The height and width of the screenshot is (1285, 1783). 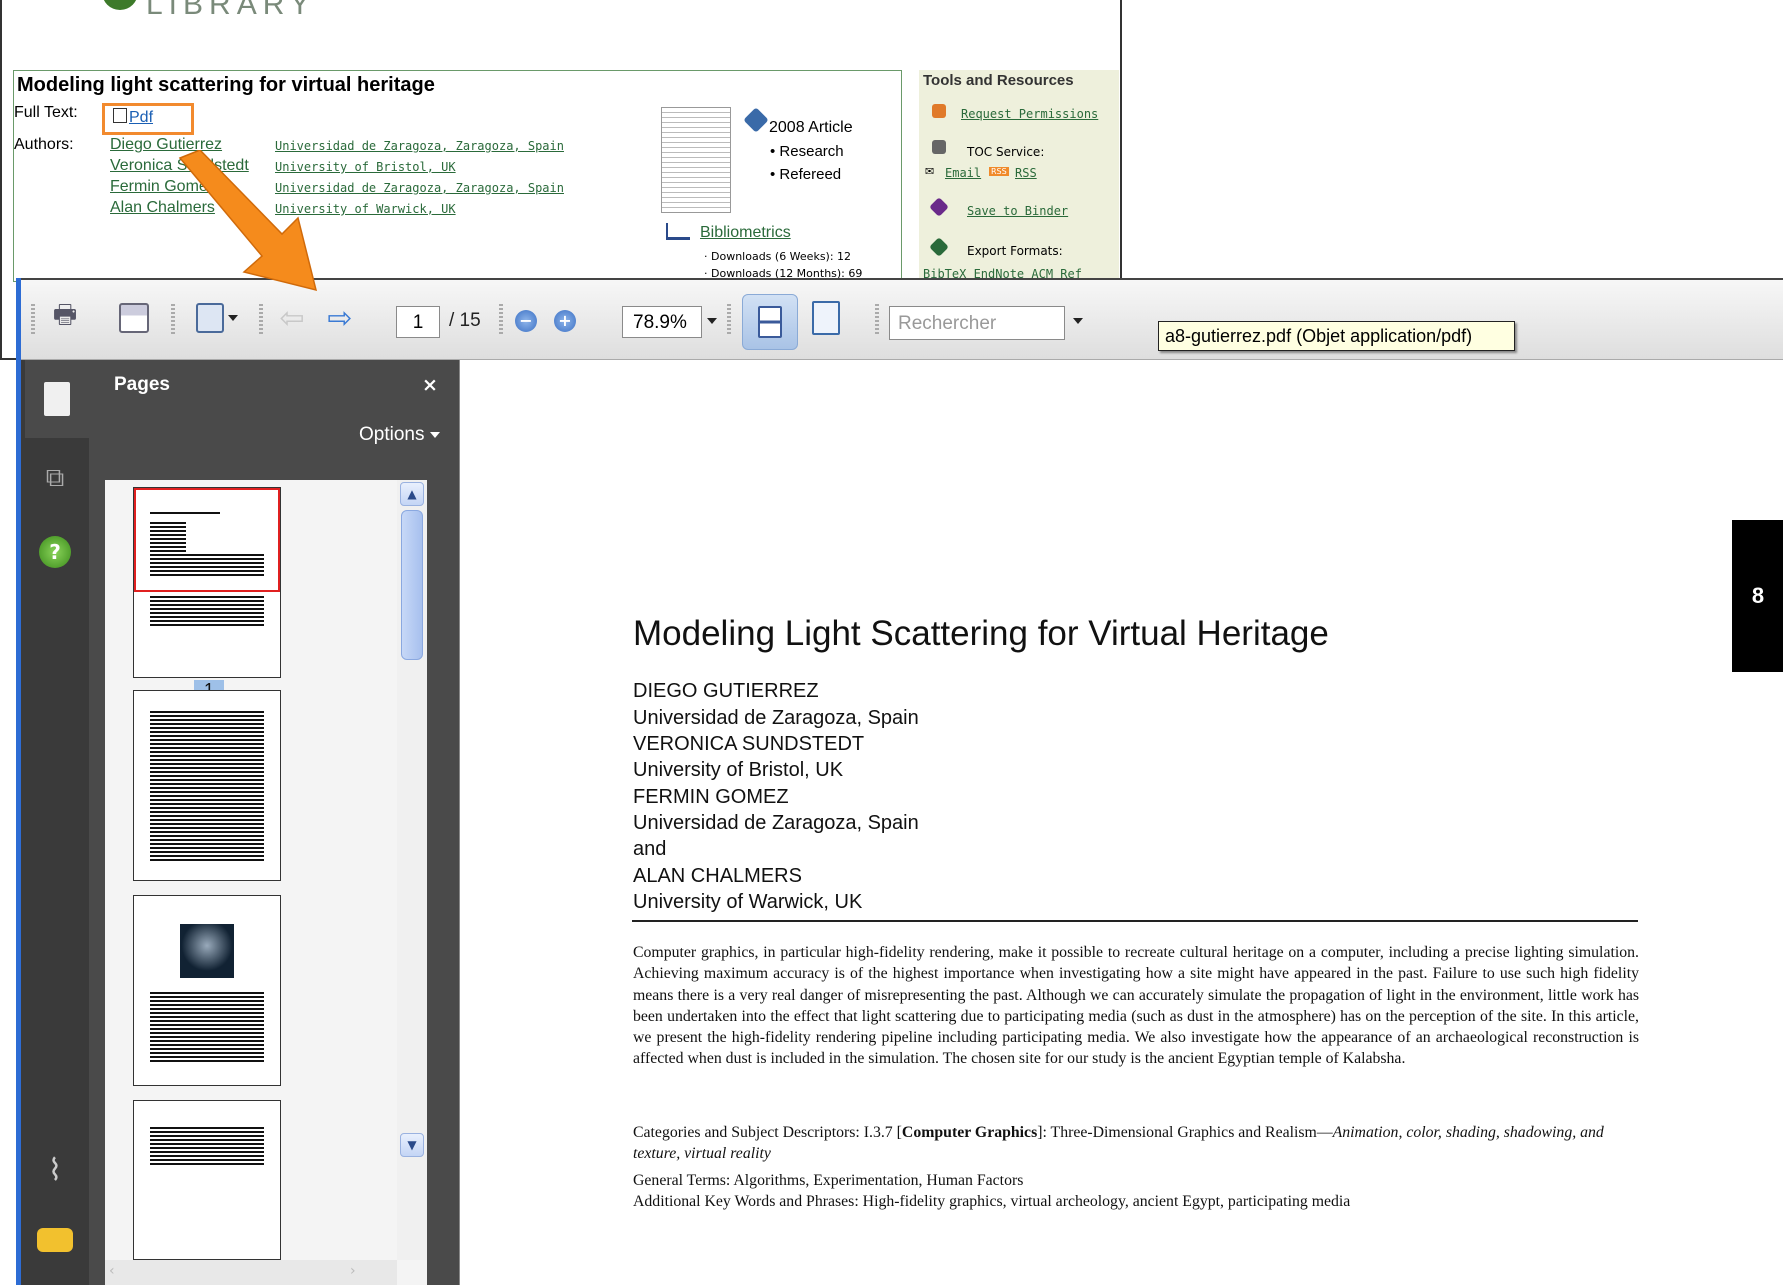 I want to click on plus-icon: +, so click(x=565, y=320).